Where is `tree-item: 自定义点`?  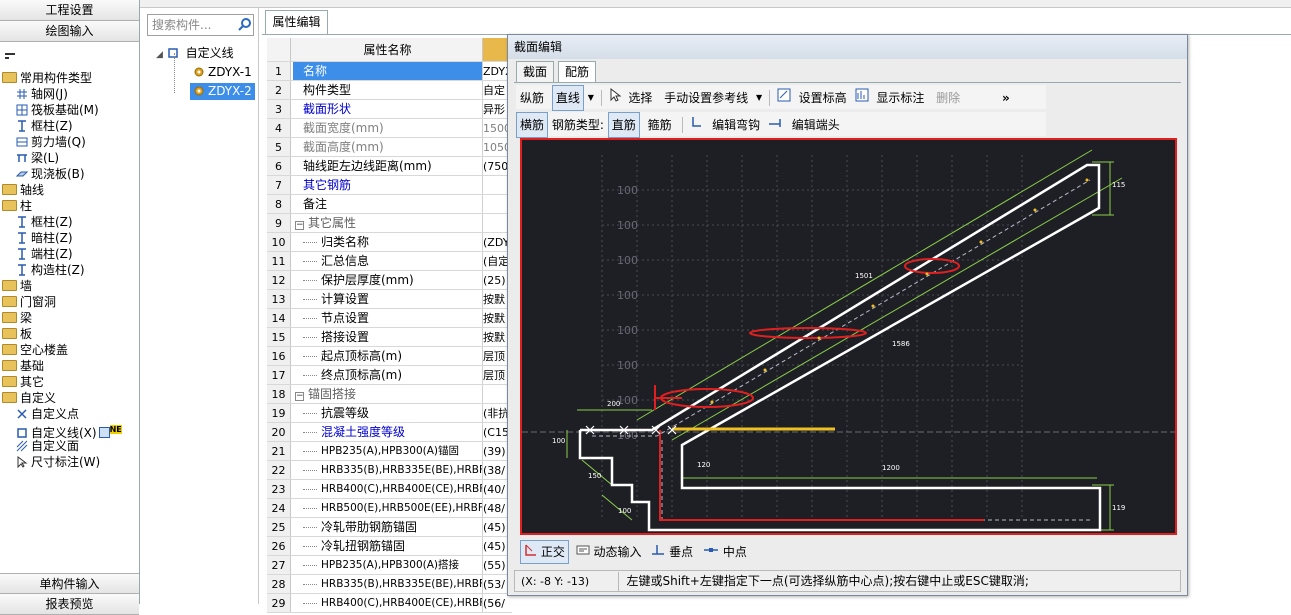
tree-item: 自定义点 is located at coordinates (47, 414).